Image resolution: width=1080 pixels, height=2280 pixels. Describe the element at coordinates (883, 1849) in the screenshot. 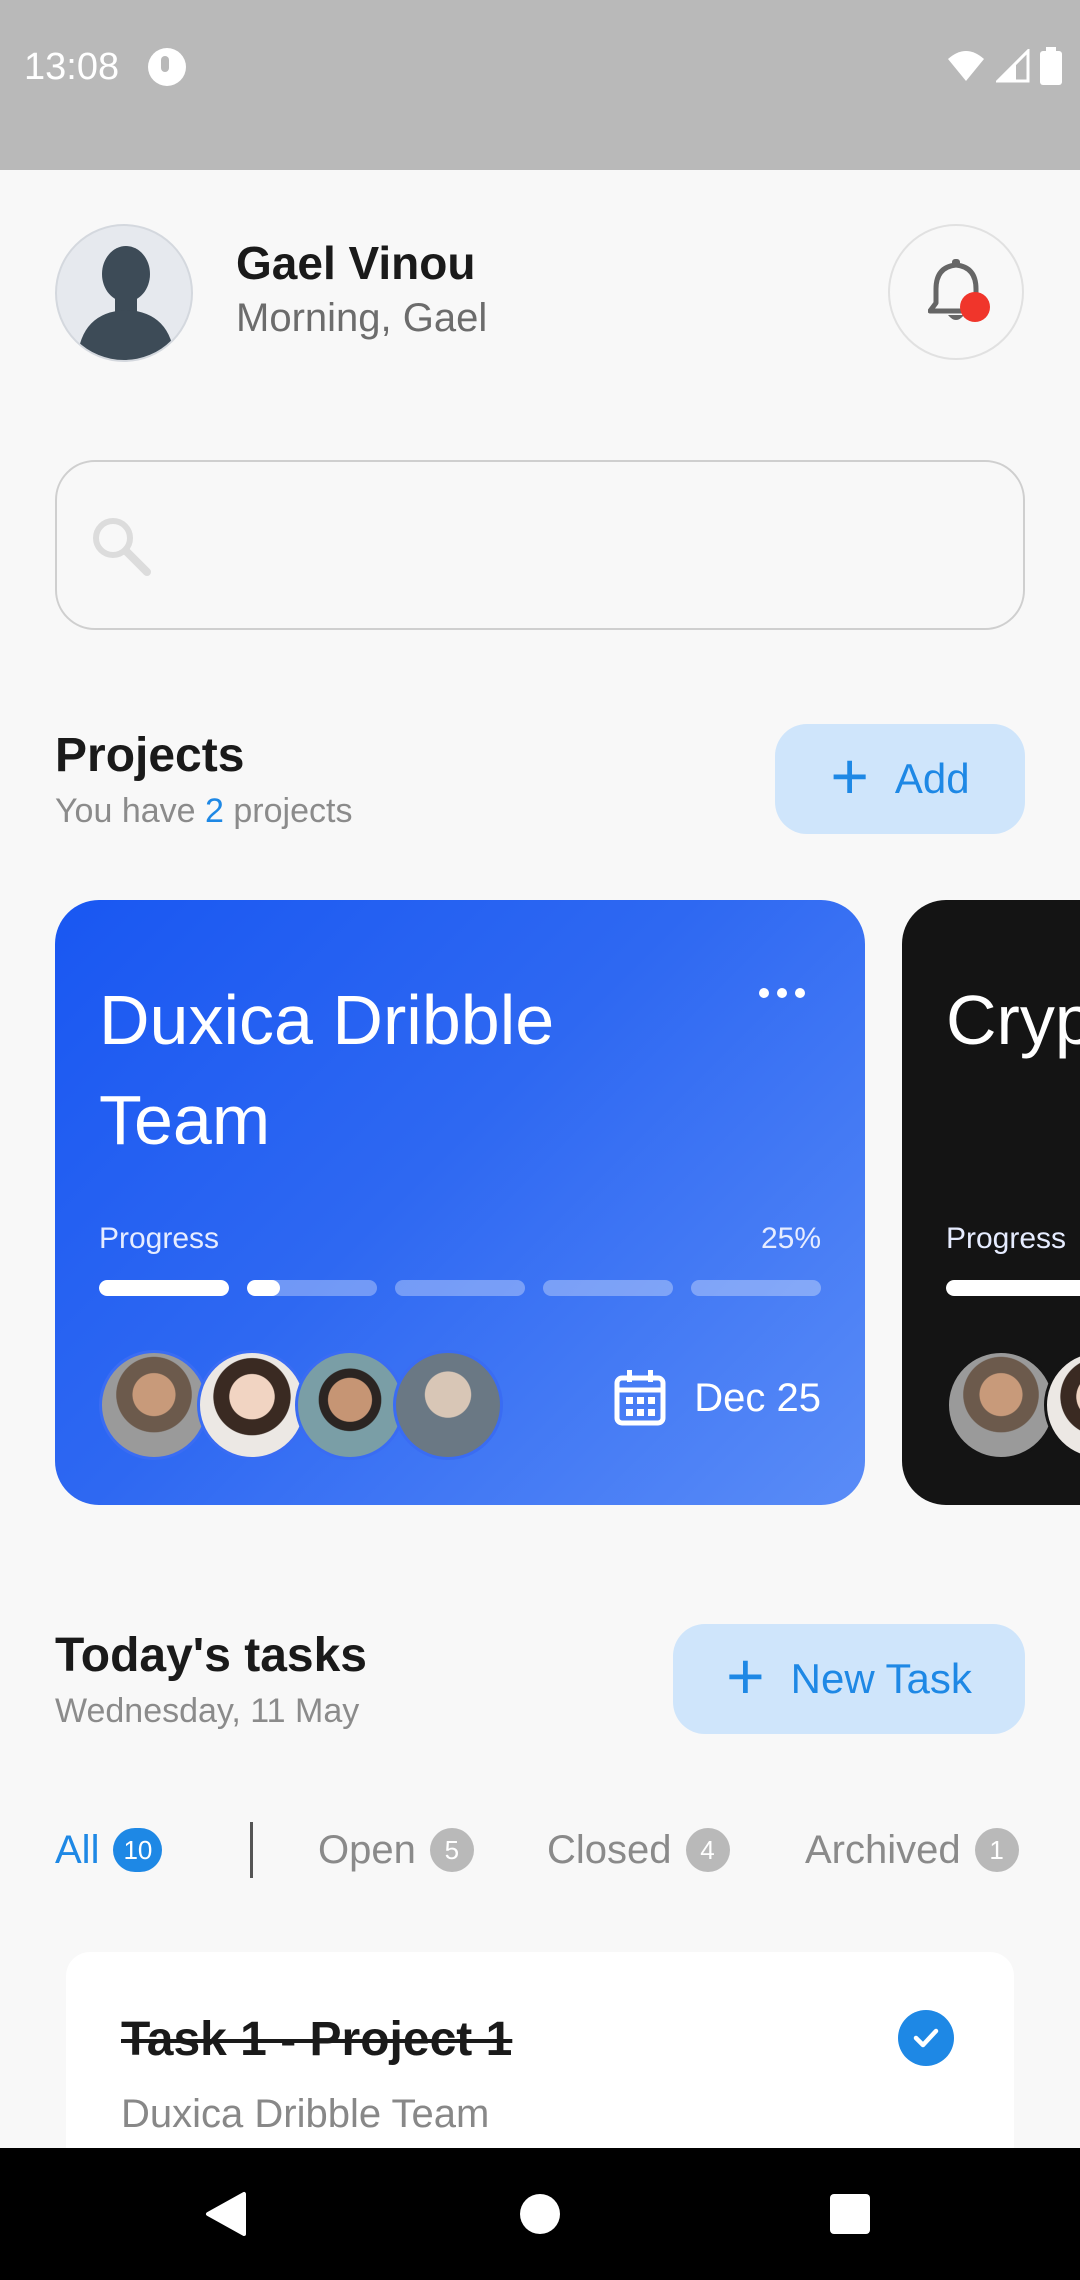

I see `tab-label: Archived` at that location.